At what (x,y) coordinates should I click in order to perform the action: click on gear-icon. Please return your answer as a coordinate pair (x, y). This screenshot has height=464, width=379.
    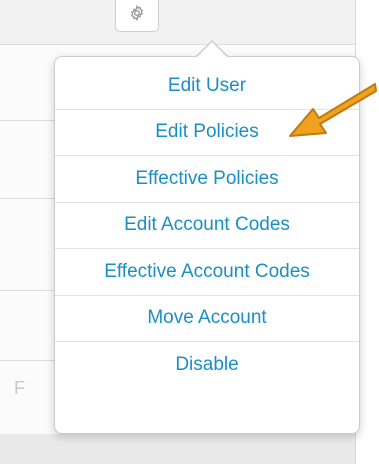
    Looking at the image, I should click on (137, 13).